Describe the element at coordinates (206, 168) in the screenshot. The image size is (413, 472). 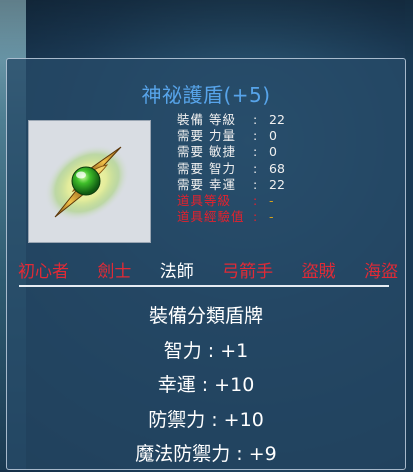
I see `requirement-label: 需要 智力` at that location.